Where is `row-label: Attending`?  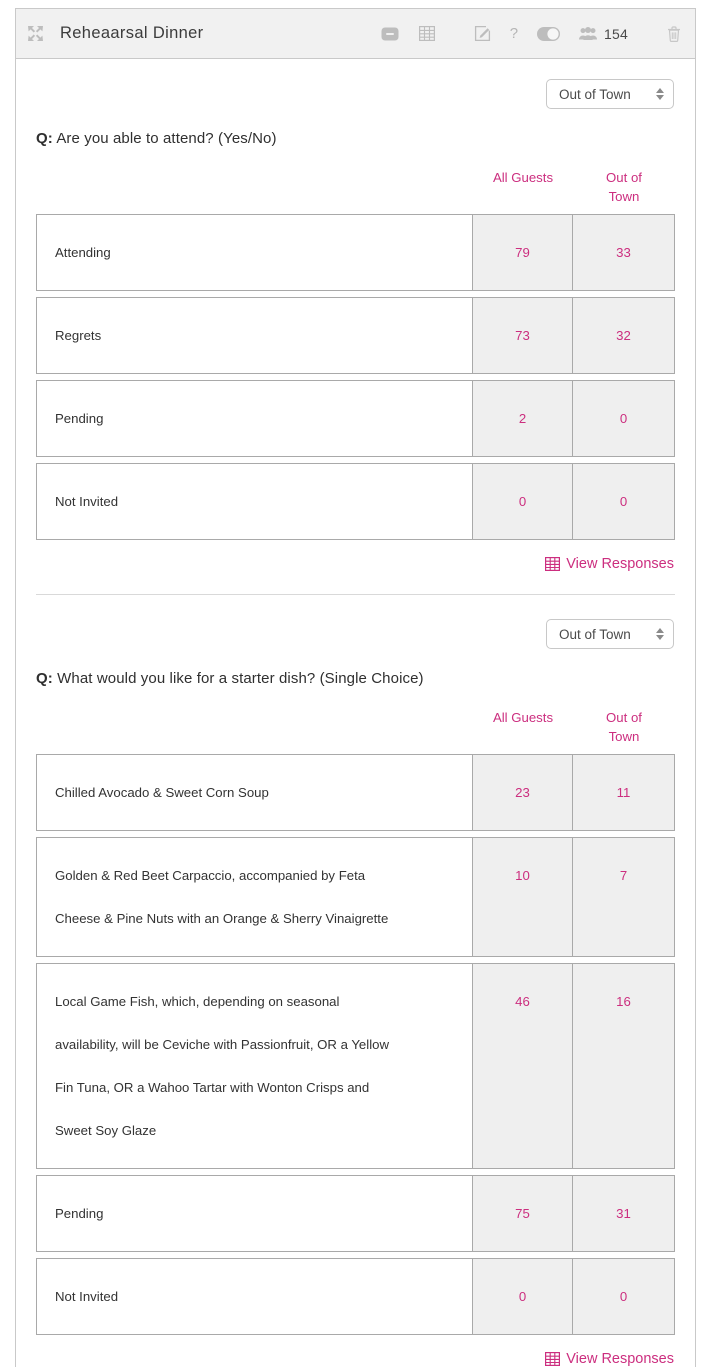 row-label: Attending is located at coordinates (254, 252).